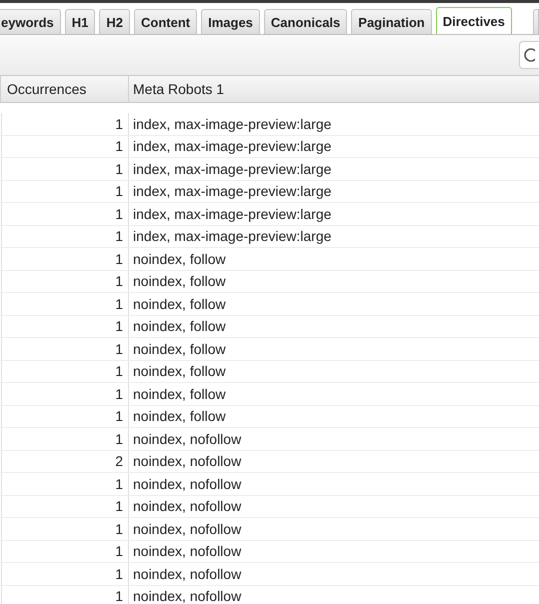  Describe the element at coordinates (119, 461) in the screenshot. I see `table-cell: 2` at that location.